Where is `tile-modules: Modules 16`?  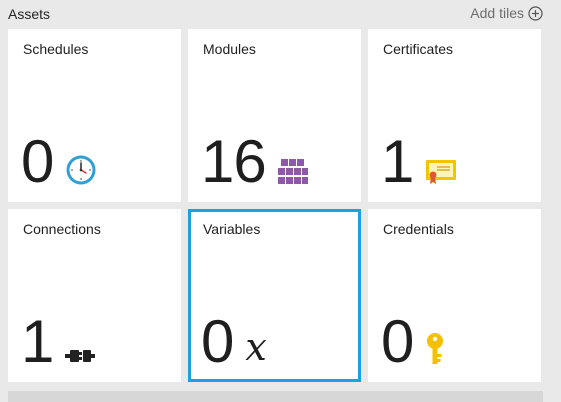 tile-modules: Modules 16 is located at coordinates (274, 115).